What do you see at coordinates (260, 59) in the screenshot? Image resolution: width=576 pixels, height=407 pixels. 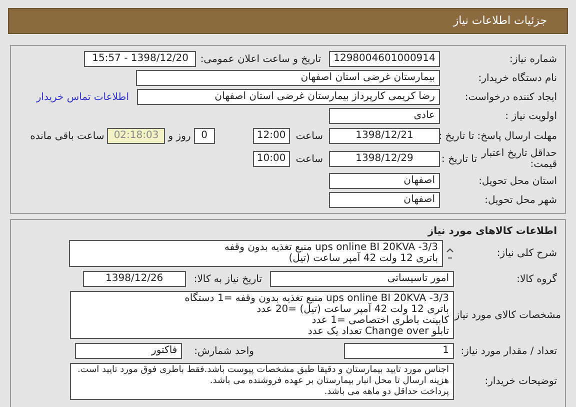 I see `field-label: تاریخ و ساعت اعلان عمومی:` at bounding box center [260, 59].